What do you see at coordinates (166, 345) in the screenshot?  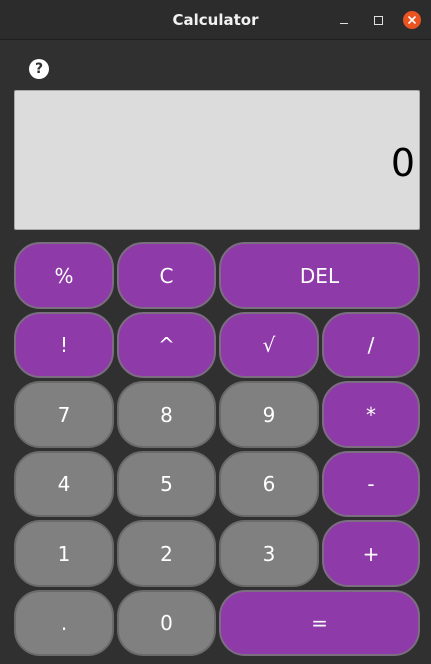 I see `power-button: ^` at bounding box center [166, 345].